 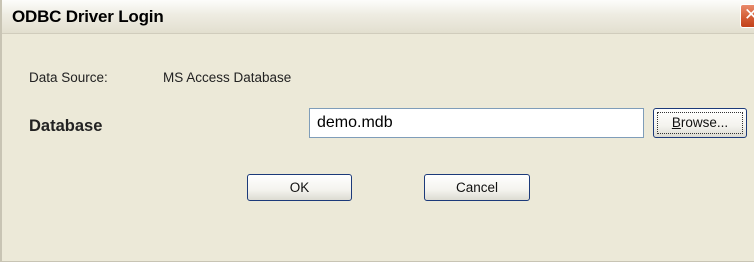 I want to click on close-icon: ✕, so click(x=749, y=15).